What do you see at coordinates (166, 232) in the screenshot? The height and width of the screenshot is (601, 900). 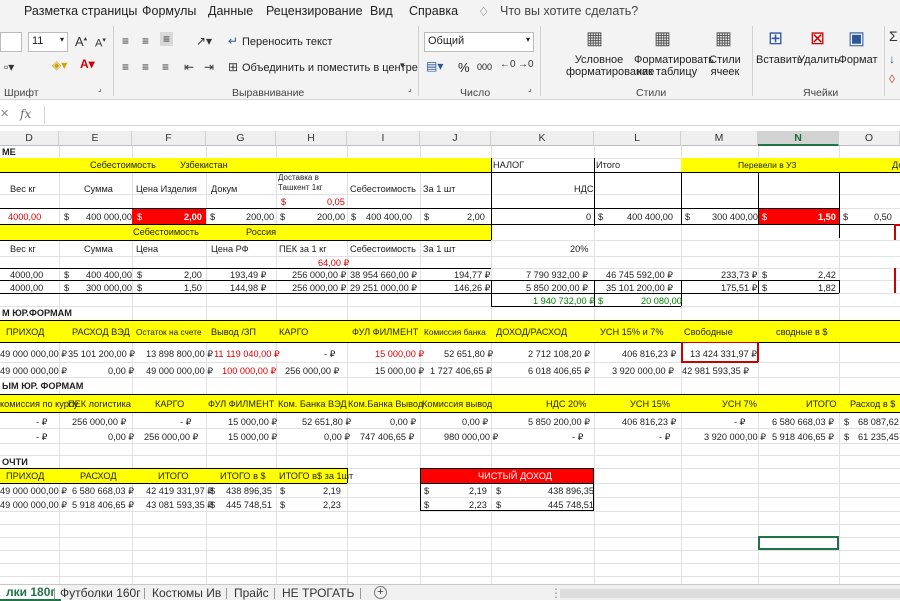 I see `cell-header-cost-ru: Себестоимость` at bounding box center [166, 232].